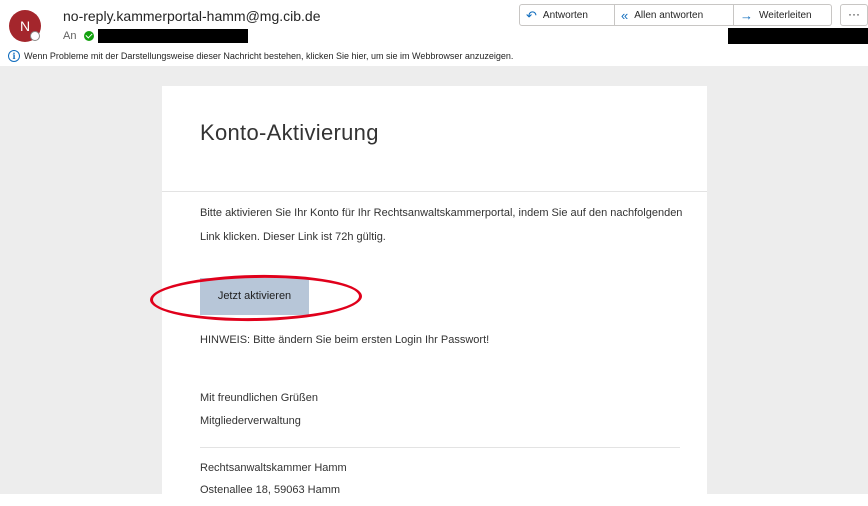  What do you see at coordinates (89, 36) in the screenshot?
I see `check-icon` at bounding box center [89, 36].